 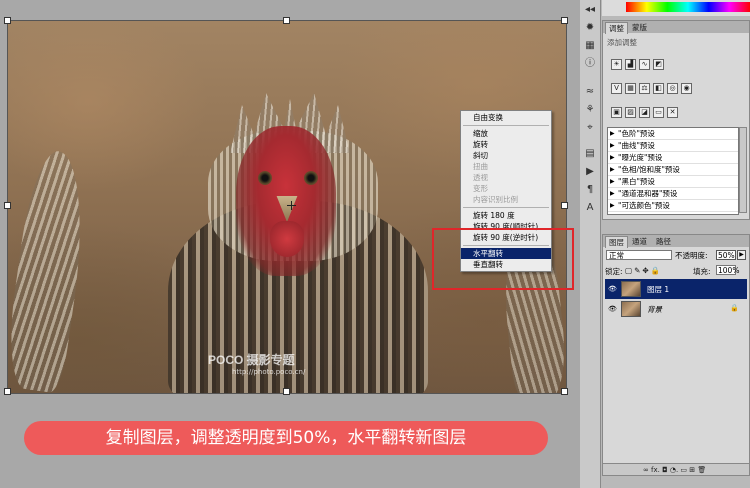 What do you see at coordinates (616, 242) in the screenshot?
I see `tab-layers: 图层` at bounding box center [616, 242].